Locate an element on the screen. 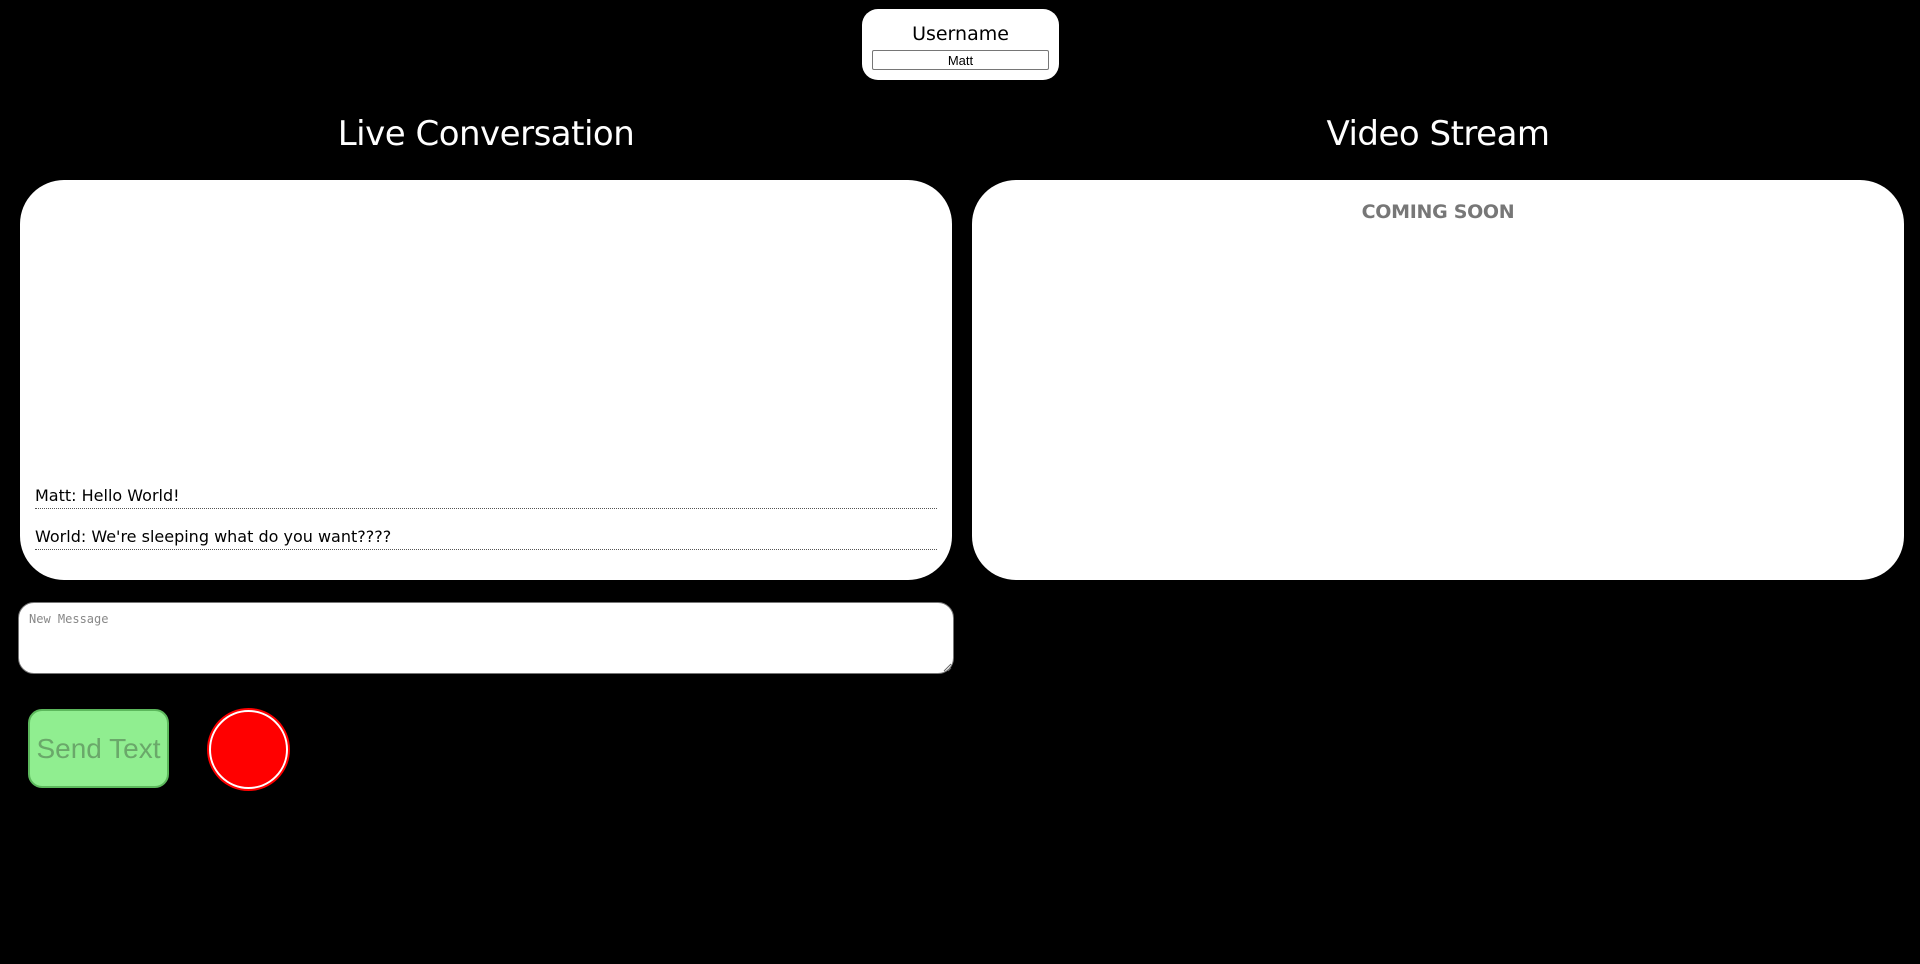 The width and height of the screenshot is (1920, 964). chat-message: Matt: Hello World! is located at coordinates (486, 495).